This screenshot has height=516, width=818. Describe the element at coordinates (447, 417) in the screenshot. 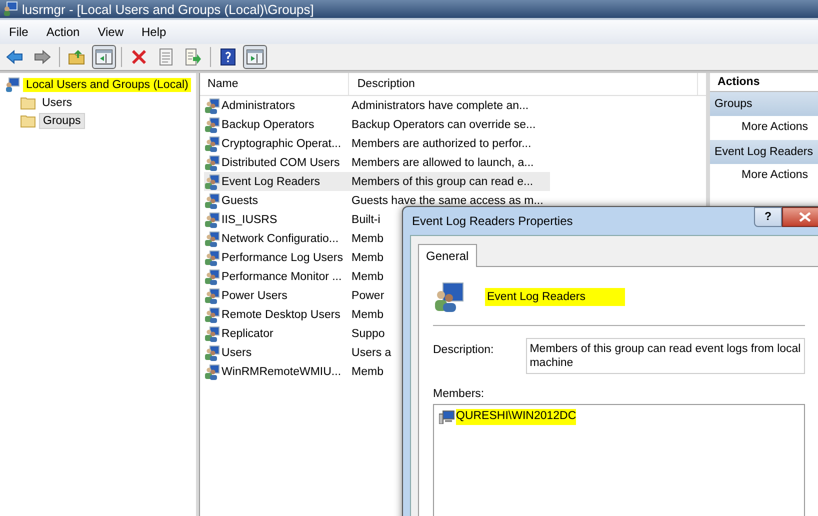

I see `computer-icon` at that location.